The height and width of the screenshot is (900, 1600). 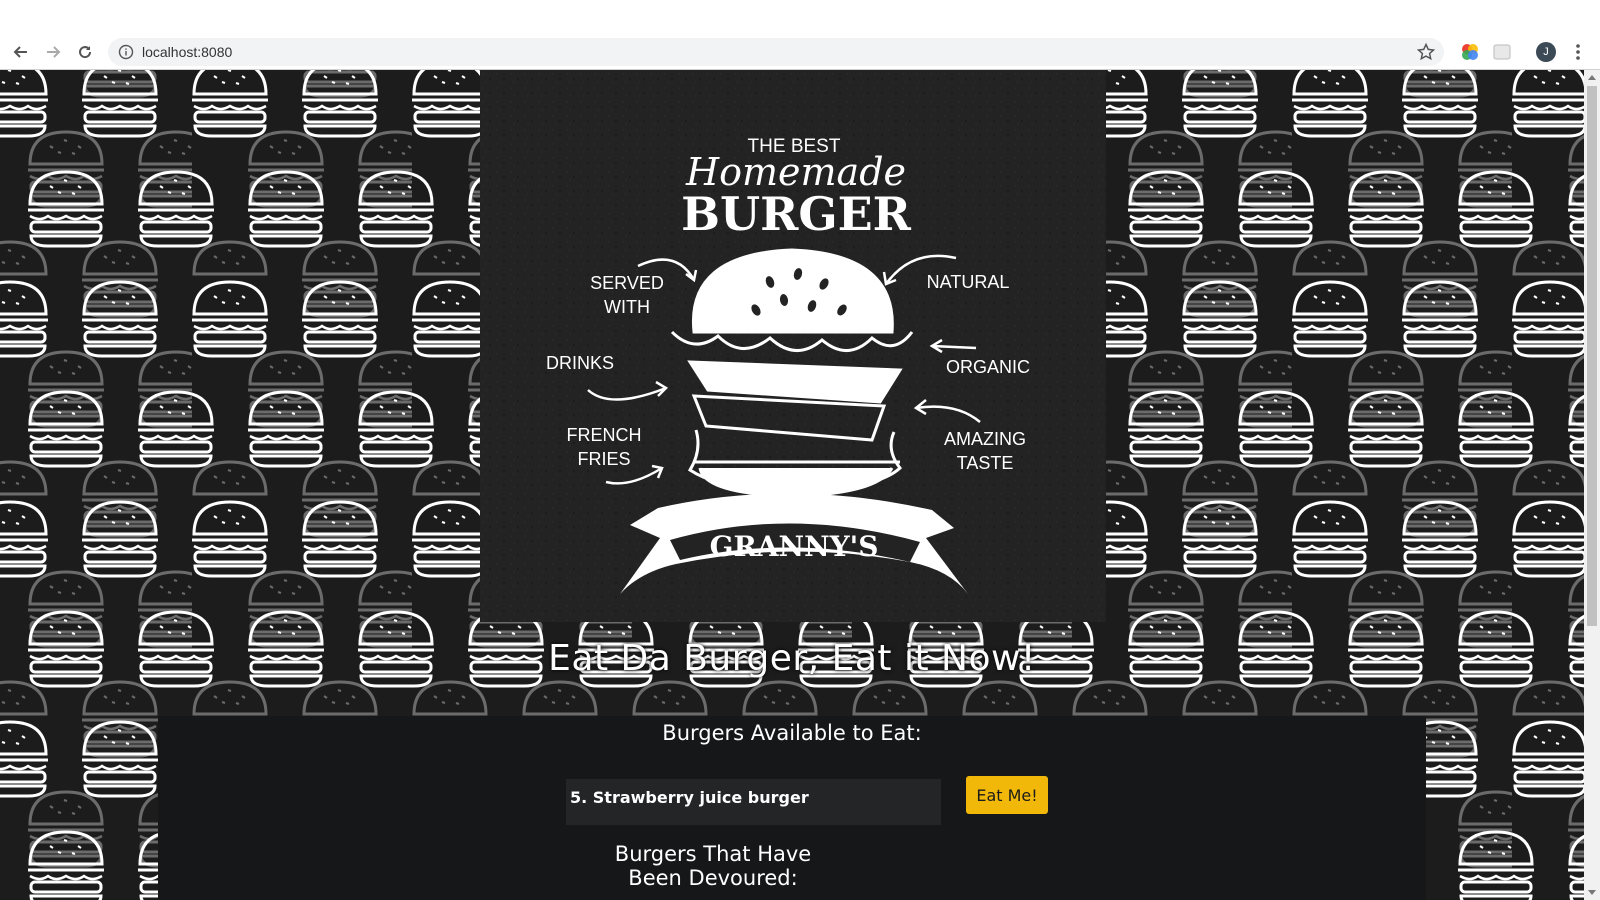 I want to click on extension-icon, so click(x=1502, y=52).